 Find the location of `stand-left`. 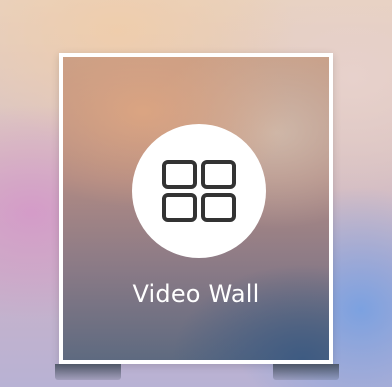

stand-left is located at coordinates (88, 372).